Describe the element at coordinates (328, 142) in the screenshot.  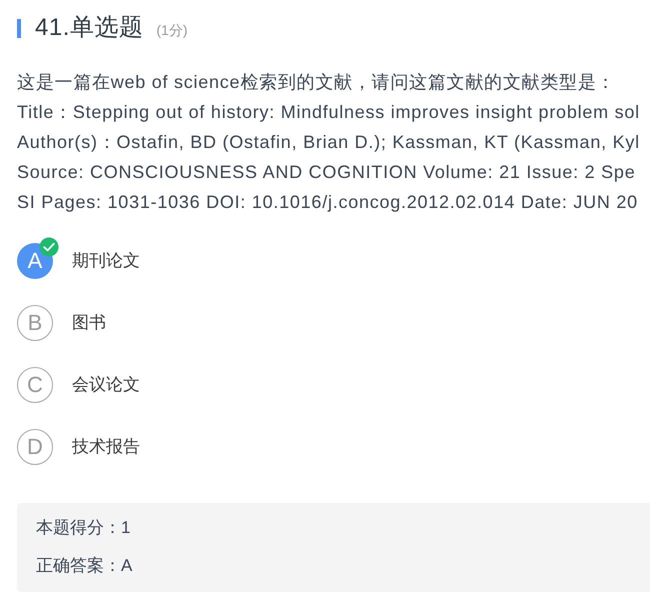
I see `question-text: Author(s)：Ostafin, BD (Ostafin, Brian D.); Kassman, KT (Kassman, Kyl` at that location.